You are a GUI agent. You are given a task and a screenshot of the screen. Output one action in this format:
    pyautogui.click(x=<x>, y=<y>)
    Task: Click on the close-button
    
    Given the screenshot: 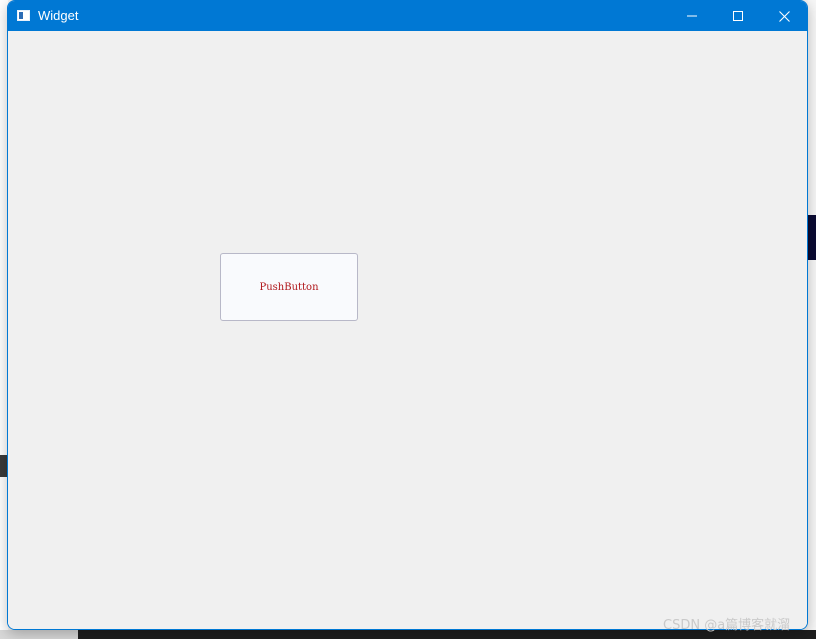 What is the action you would take?
    pyautogui.click(x=784, y=16)
    